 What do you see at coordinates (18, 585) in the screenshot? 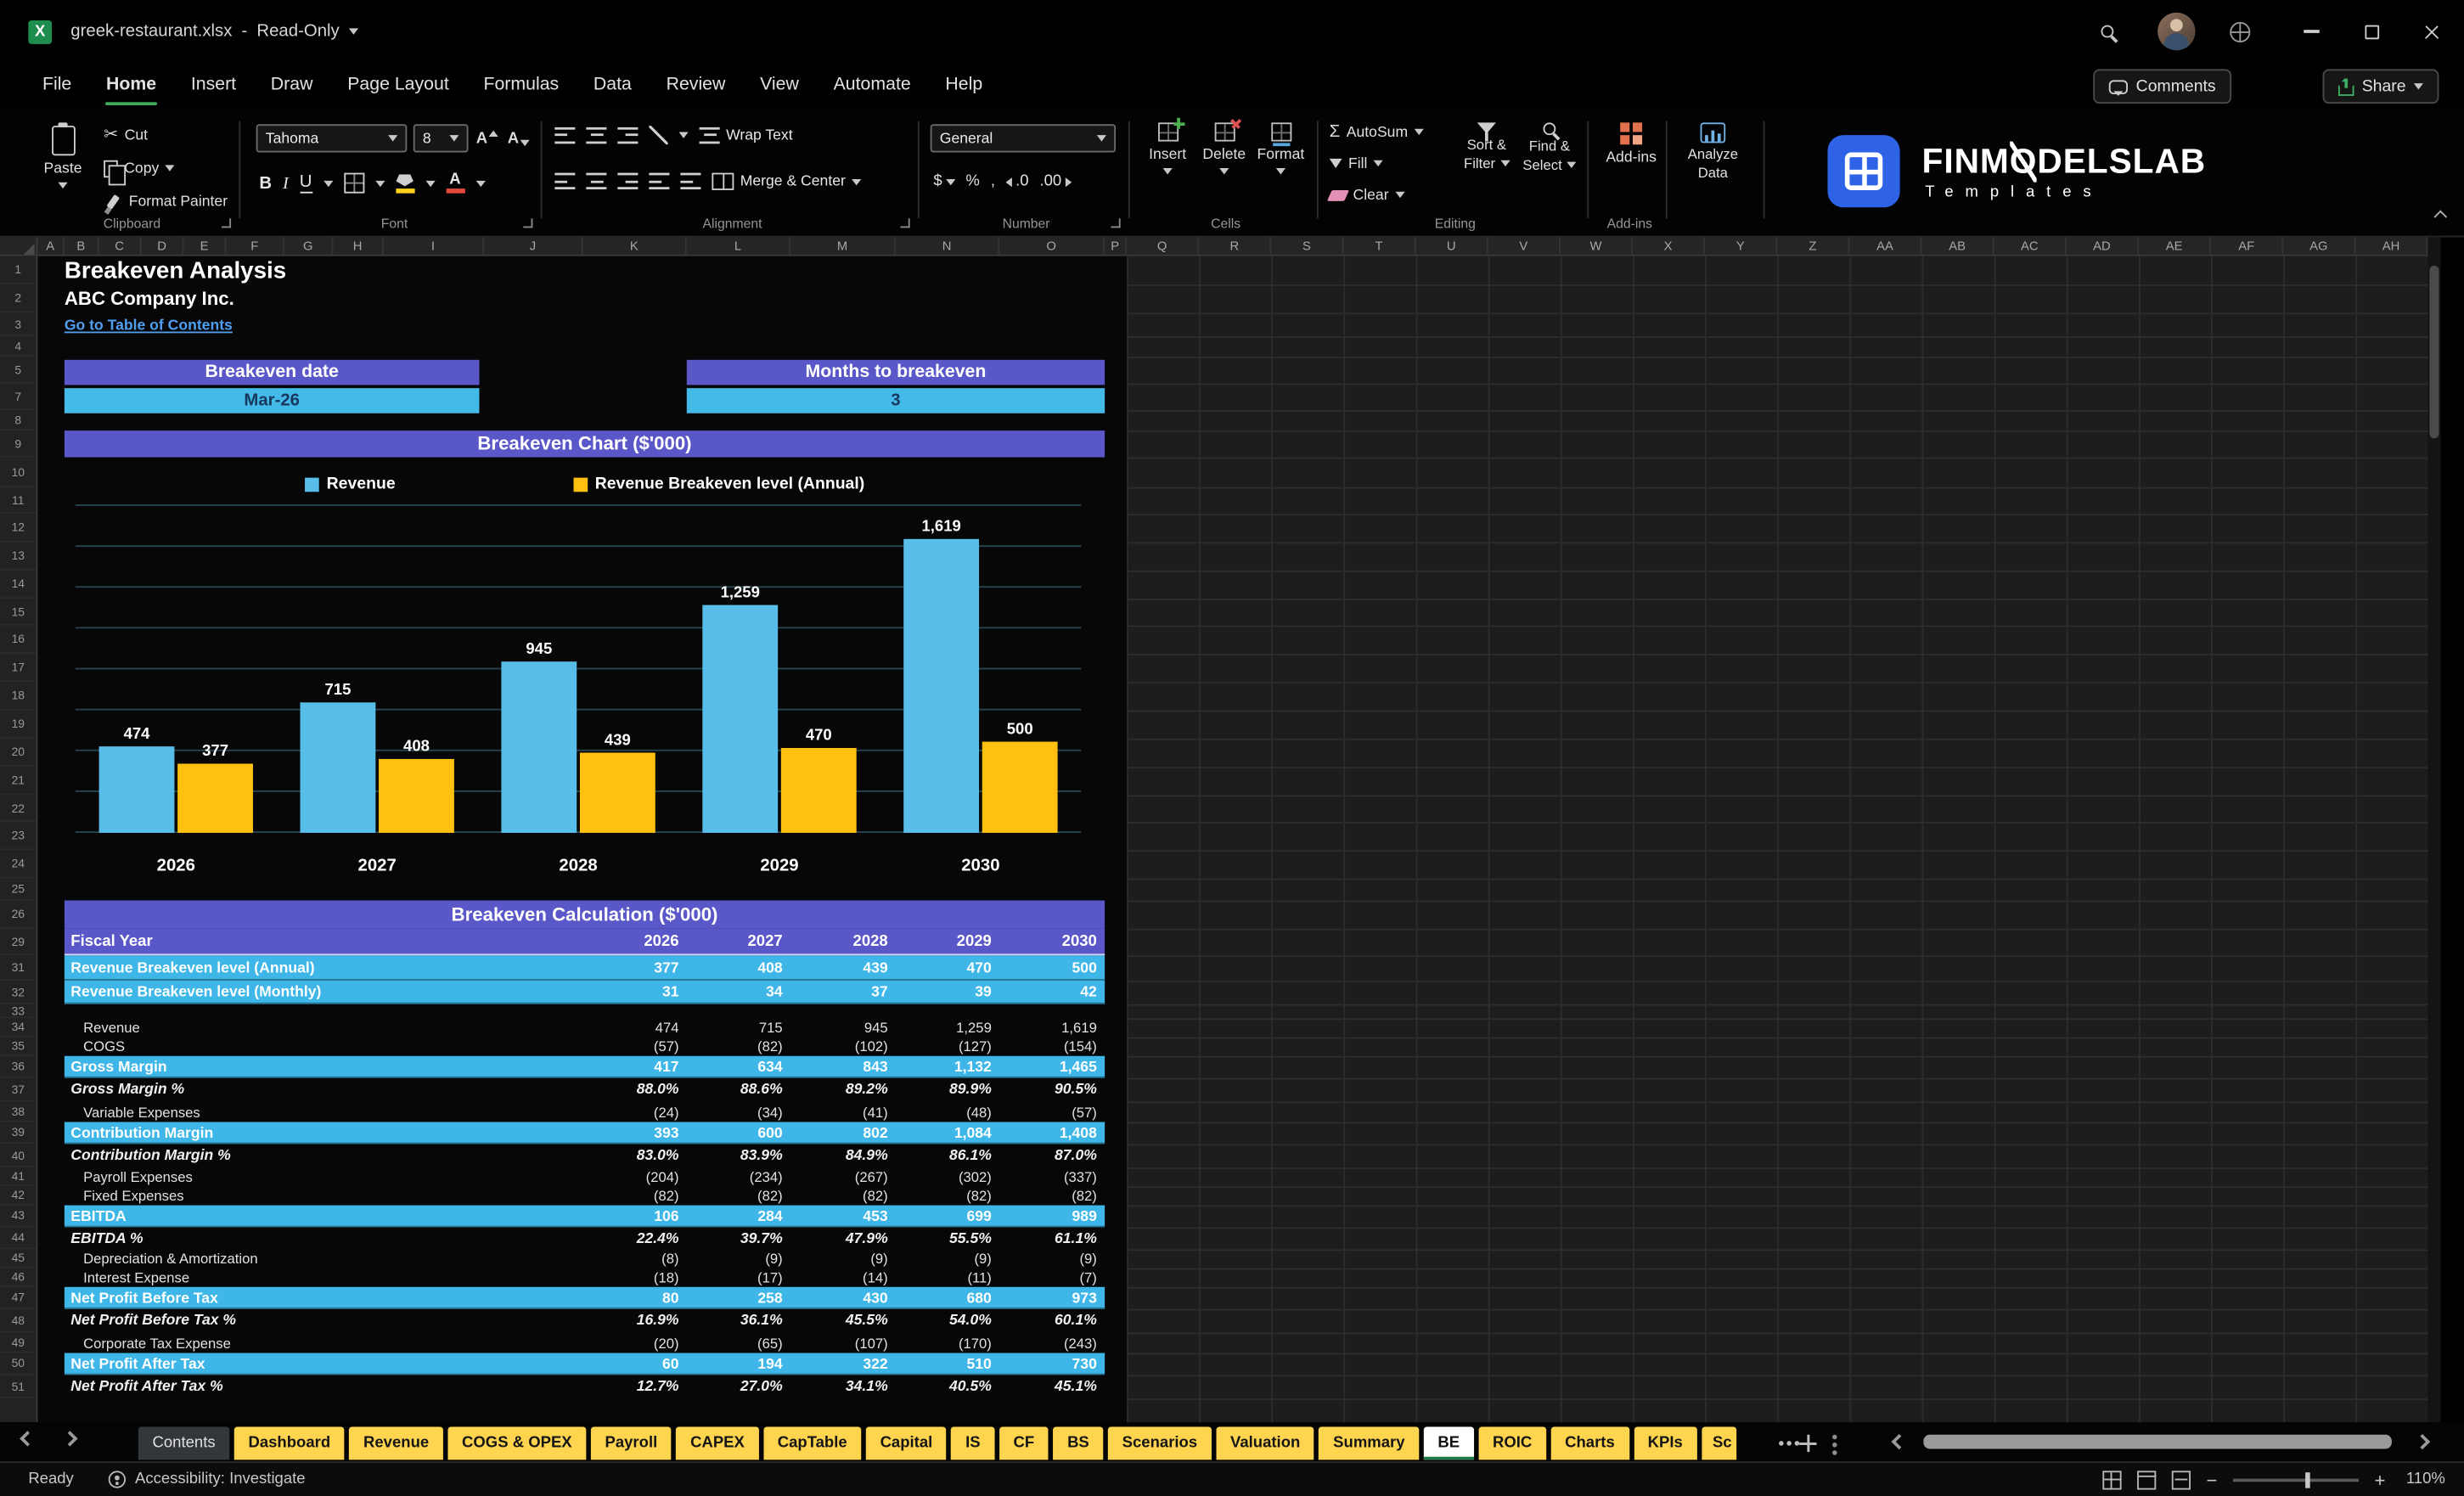
I see `row-header-14: 14` at bounding box center [18, 585].